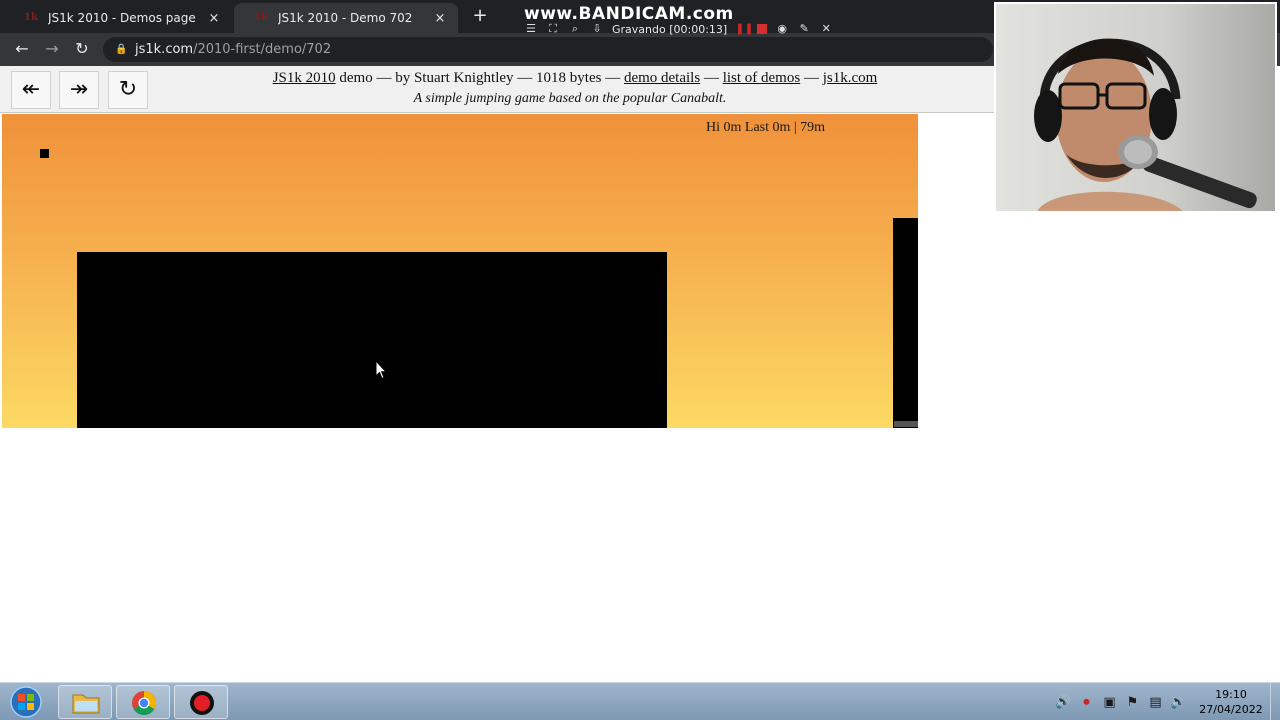  Describe the element at coordinates (121, 49) in the screenshot. I see `lock-icon: 🔒` at that location.